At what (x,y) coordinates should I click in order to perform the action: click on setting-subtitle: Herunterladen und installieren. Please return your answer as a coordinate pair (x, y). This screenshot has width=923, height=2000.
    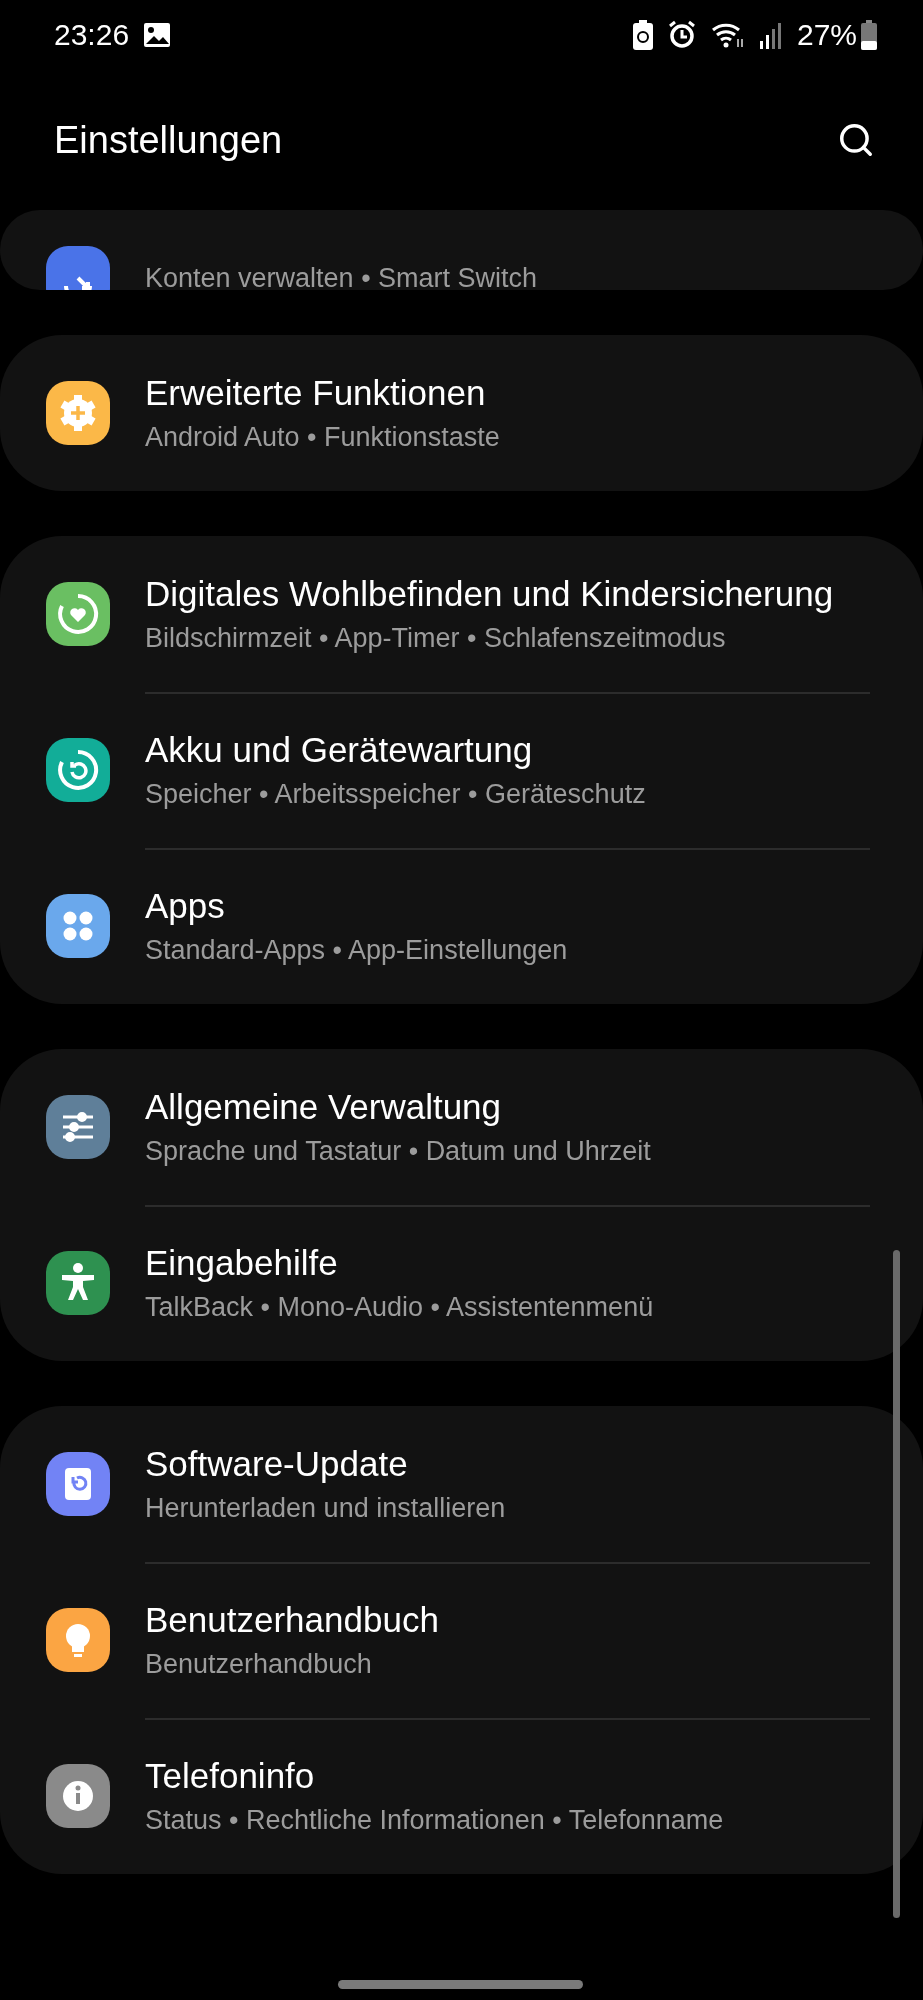
    Looking at the image, I should click on (325, 1508).